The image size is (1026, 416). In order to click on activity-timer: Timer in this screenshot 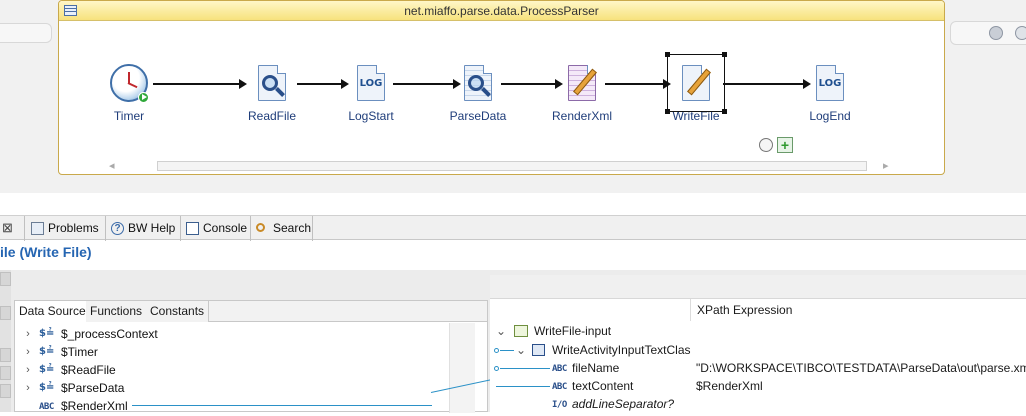, I will do `click(129, 93)`.